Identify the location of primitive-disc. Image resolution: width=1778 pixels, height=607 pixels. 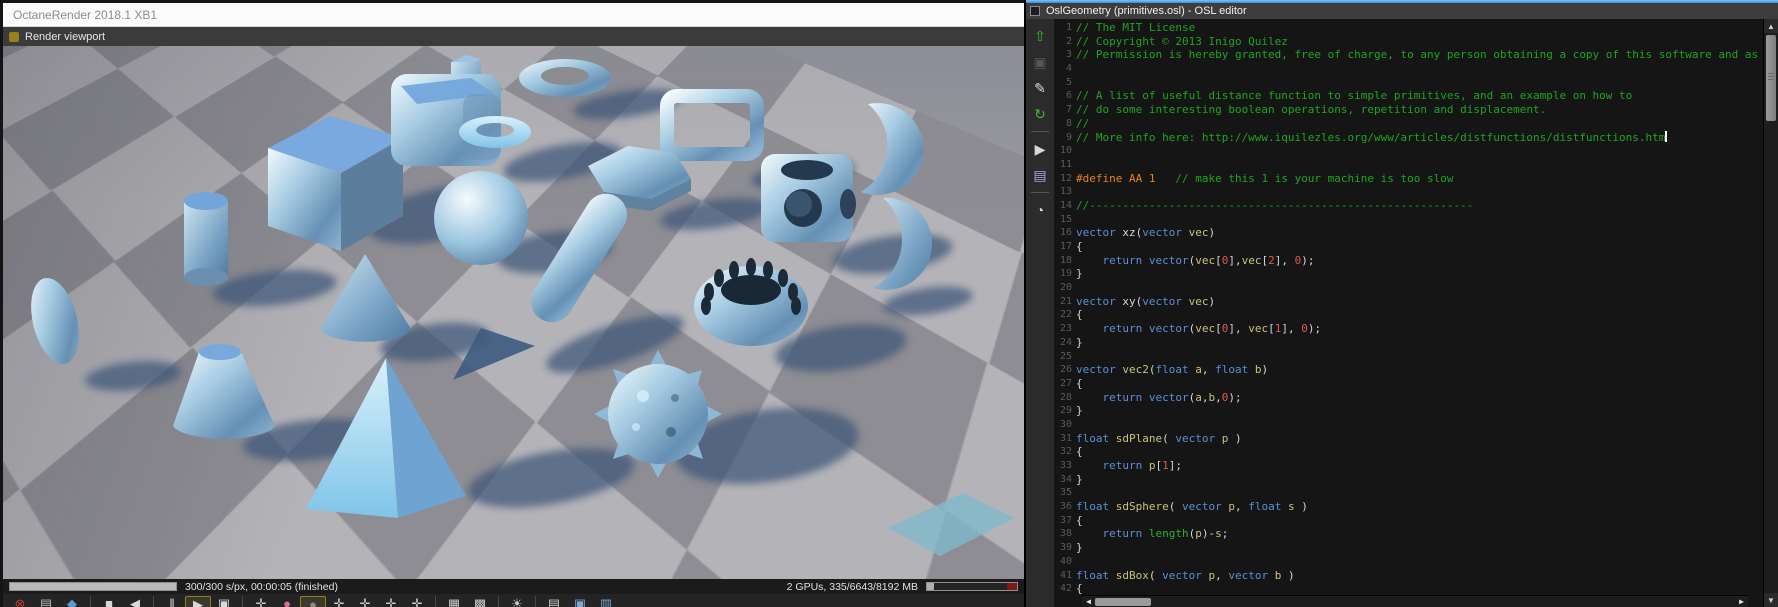
(55, 321).